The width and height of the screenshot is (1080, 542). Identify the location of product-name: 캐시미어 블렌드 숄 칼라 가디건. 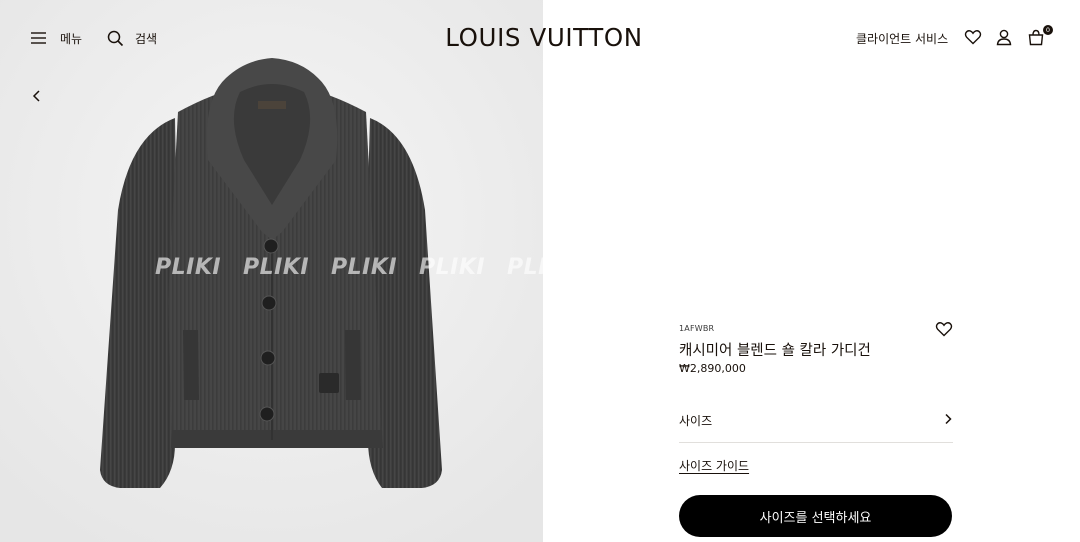
(775, 351).